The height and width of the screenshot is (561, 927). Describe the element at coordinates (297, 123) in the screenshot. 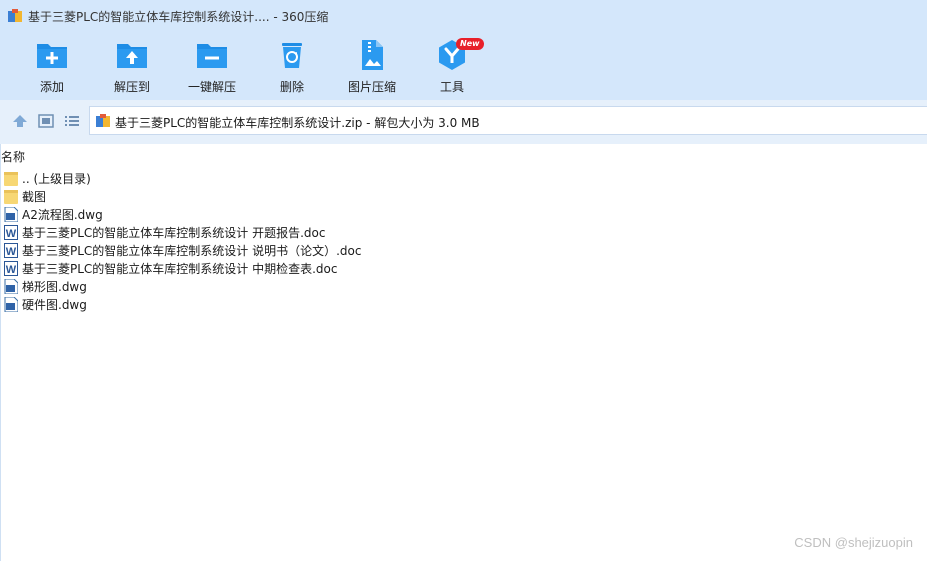

I see `archive-path: 基于三菱PLC的智能立体车库控制系统设计.zip - 解包大小为 3.0 MB` at that location.